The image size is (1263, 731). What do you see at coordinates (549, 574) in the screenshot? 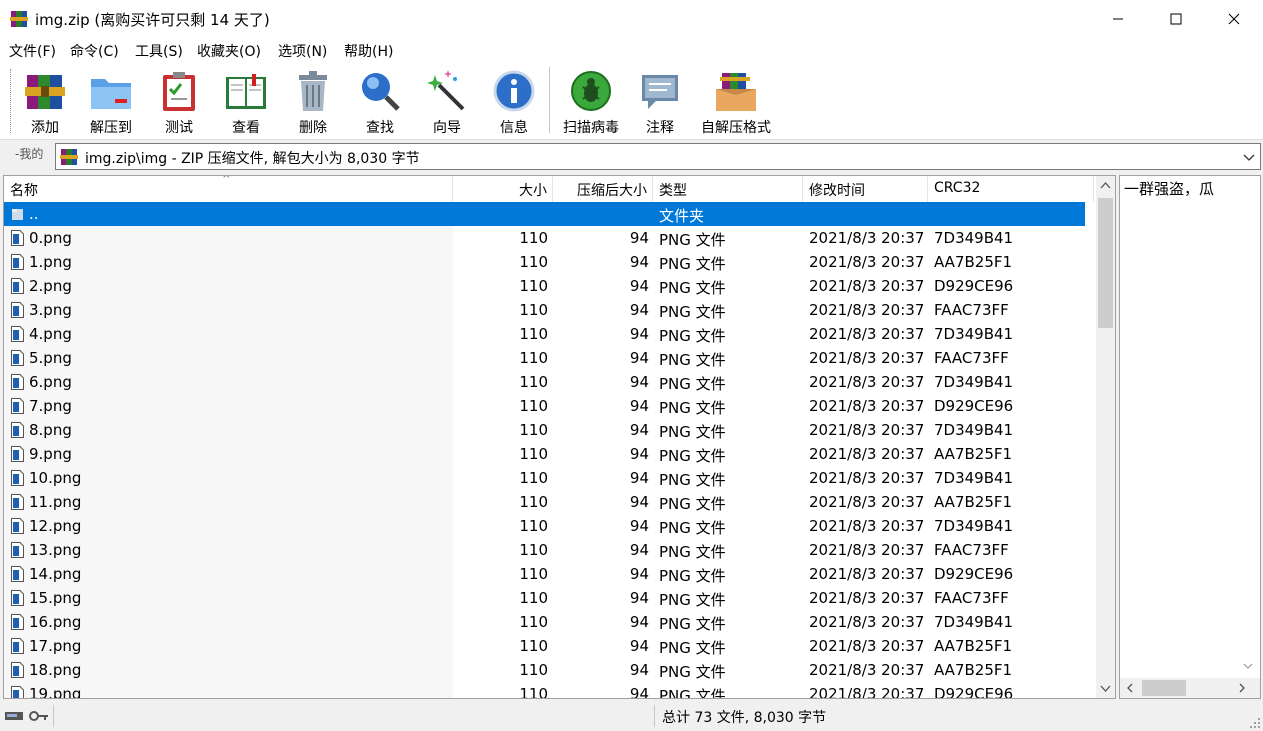
I see `file-row: 14.png 110 94 PNG 文件 2021/8/3 20:37 D929CE96` at bounding box center [549, 574].